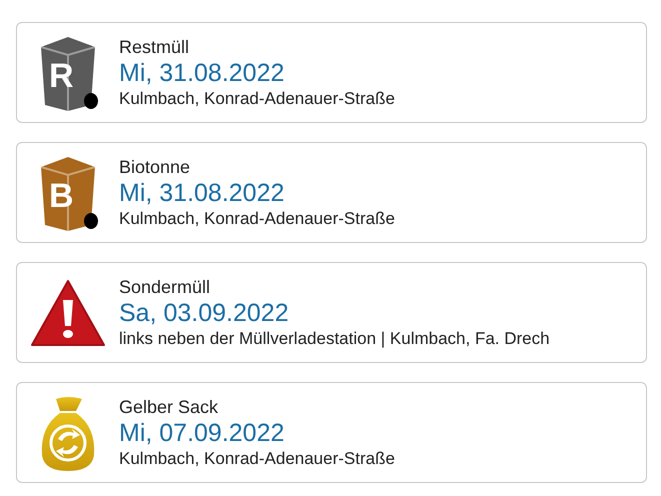 Image resolution: width=661 pixels, height=496 pixels. What do you see at coordinates (165, 287) in the screenshot?
I see `waste-type: Sondermüll` at bounding box center [165, 287].